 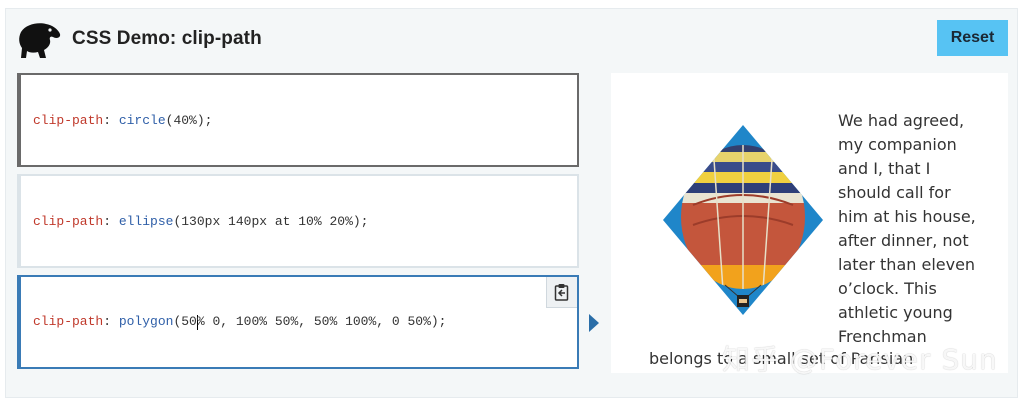 I want to click on clipboard-icon, so click(x=561, y=292).